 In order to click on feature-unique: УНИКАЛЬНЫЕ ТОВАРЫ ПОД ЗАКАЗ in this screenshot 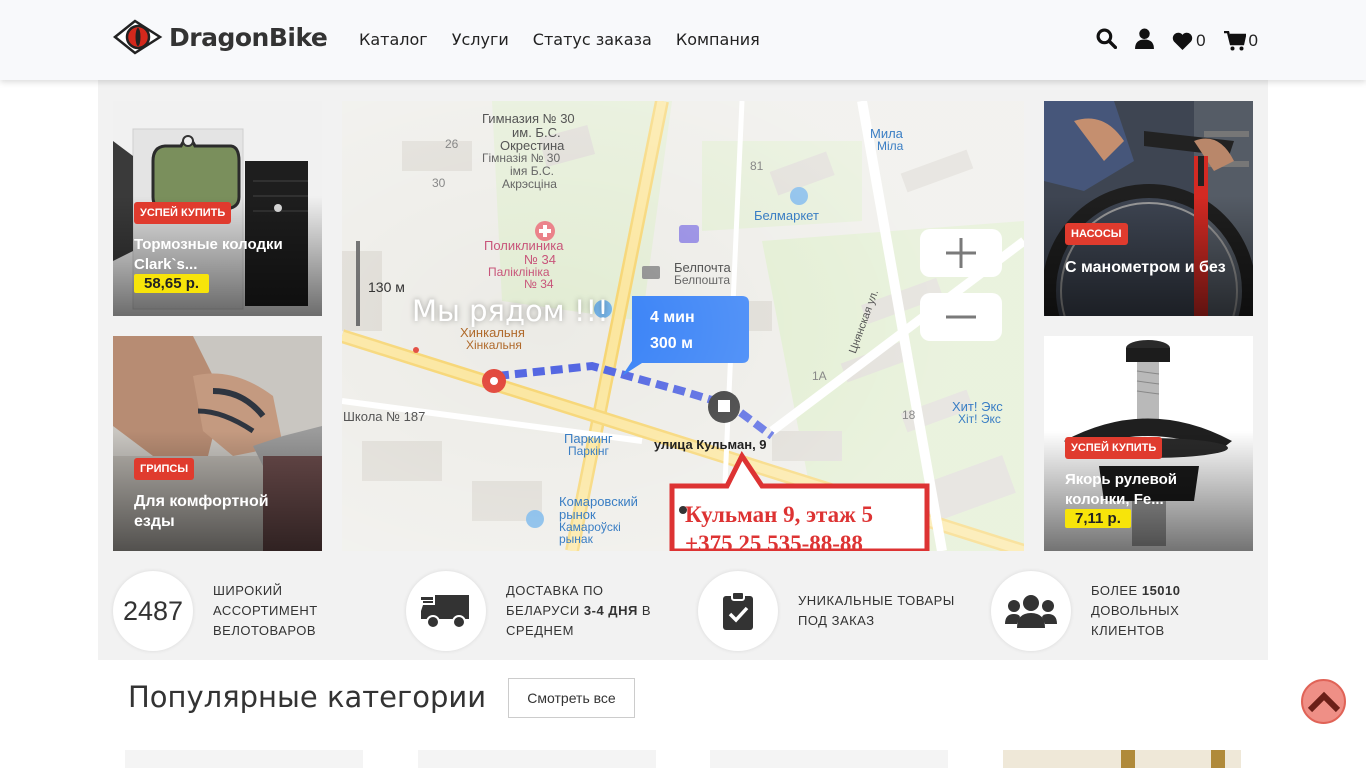, I will do `click(838, 611)`.